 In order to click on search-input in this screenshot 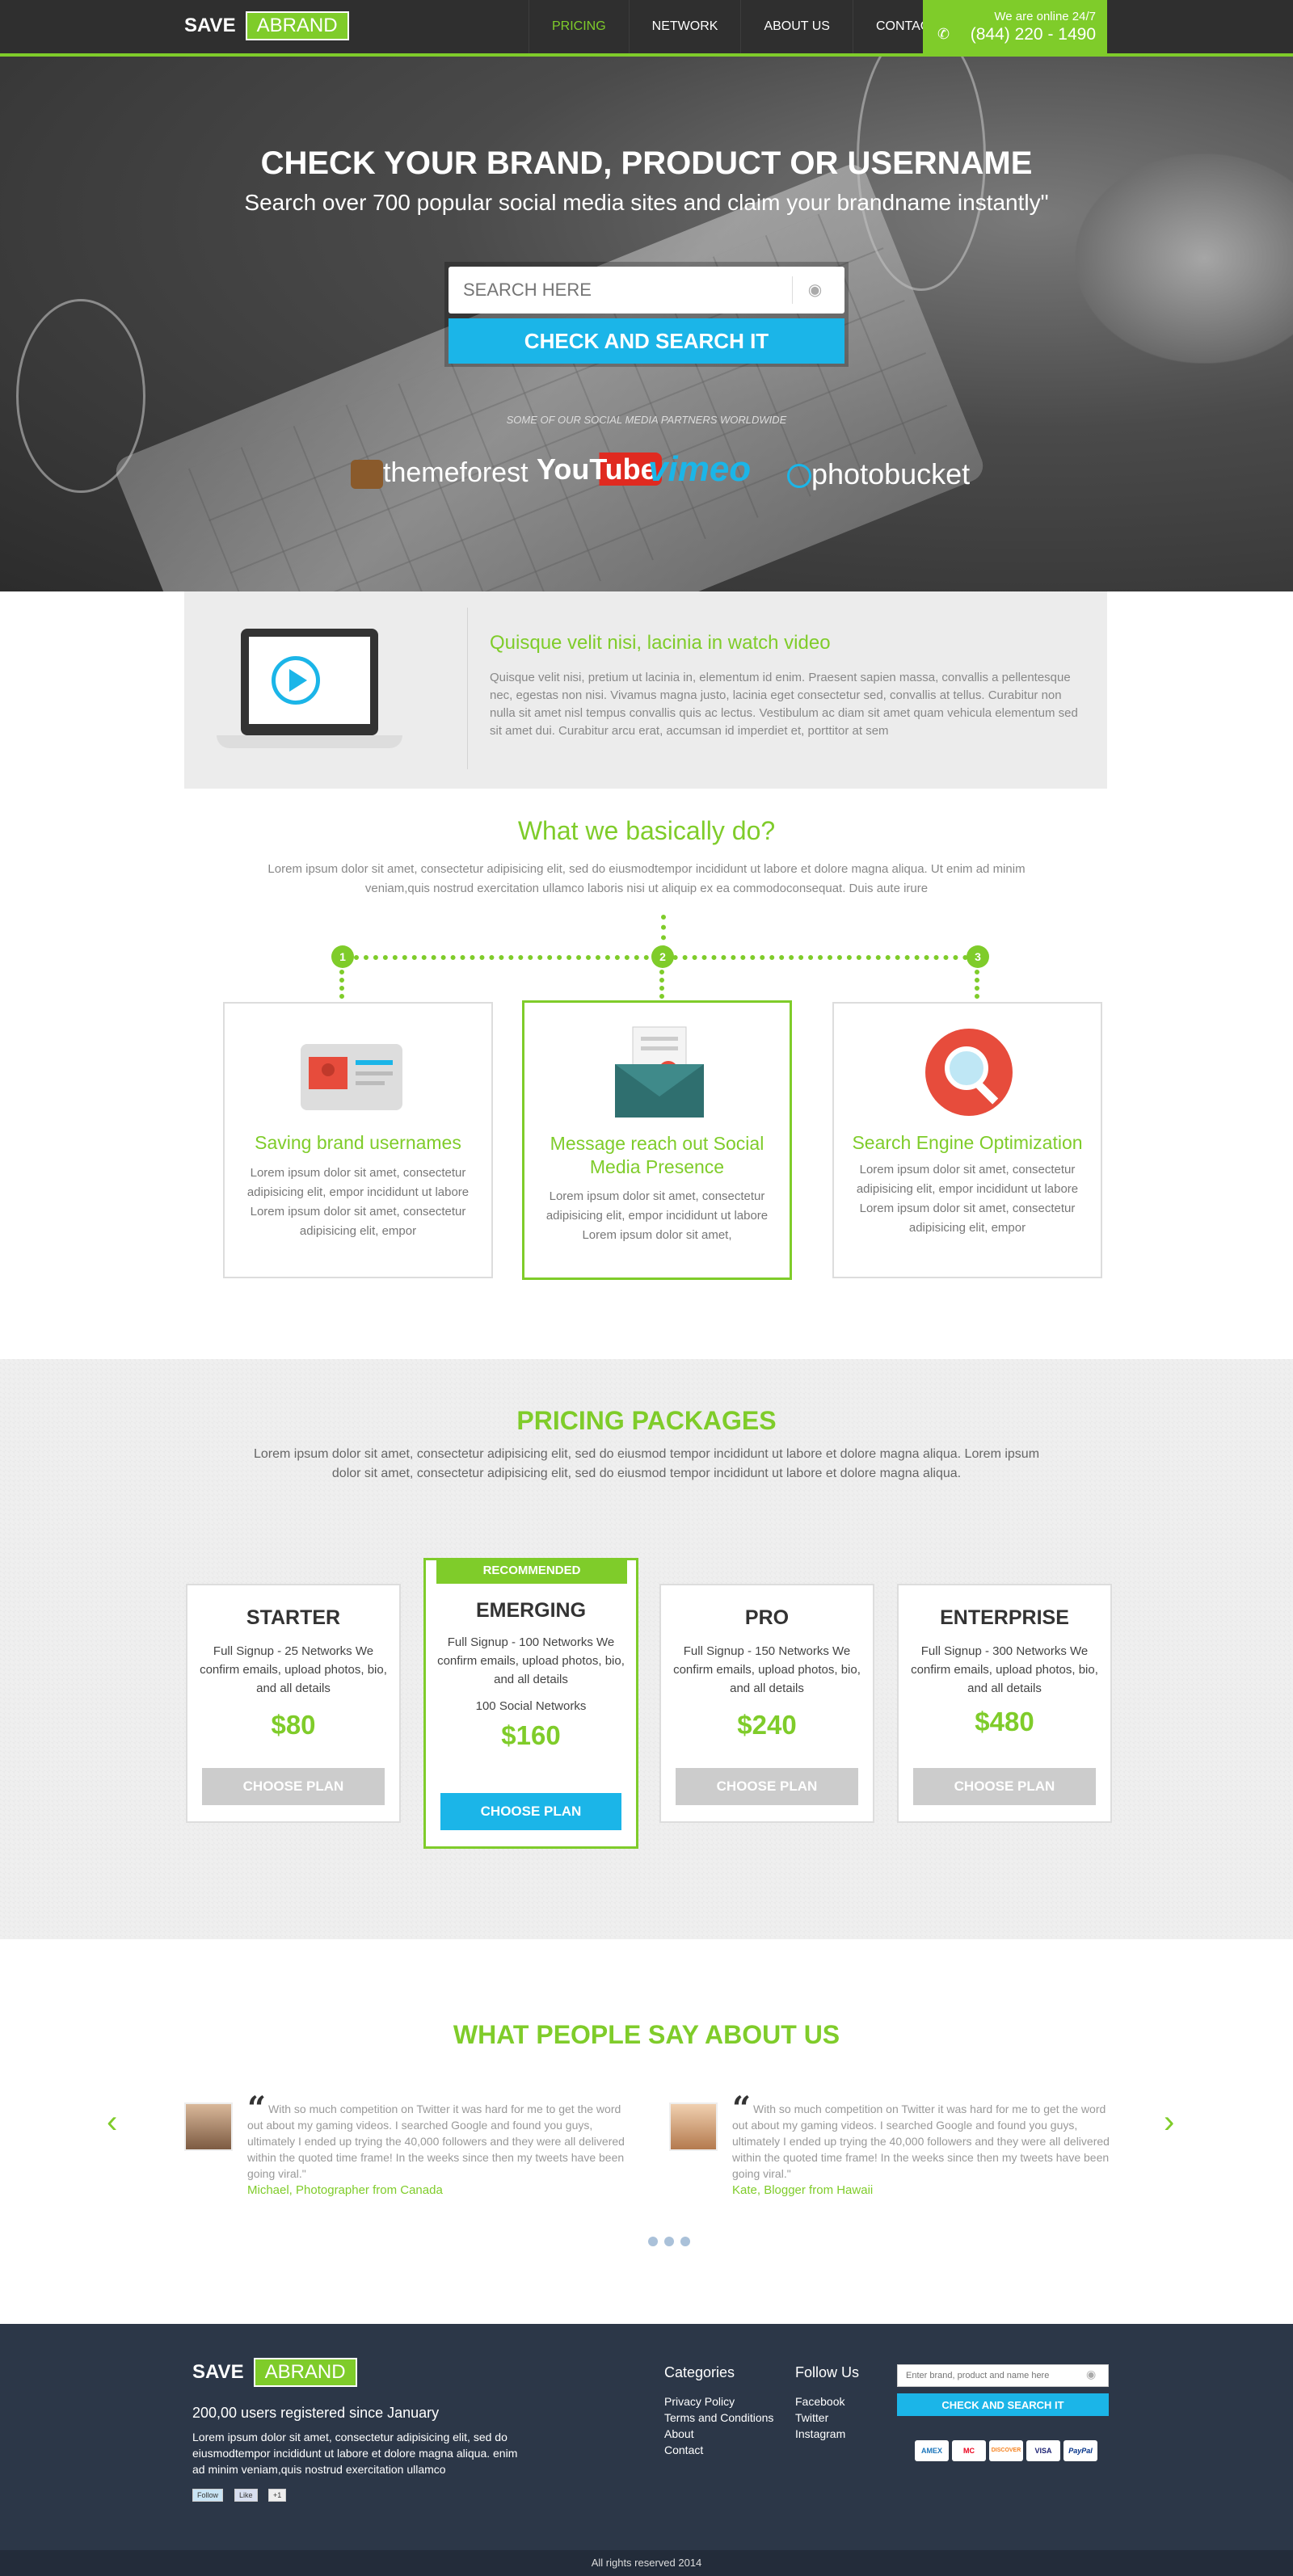, I will do `click(646, 290)`.